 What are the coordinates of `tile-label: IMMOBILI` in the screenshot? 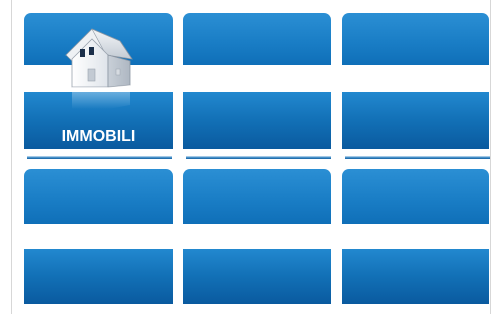 It's located at (98, 136).